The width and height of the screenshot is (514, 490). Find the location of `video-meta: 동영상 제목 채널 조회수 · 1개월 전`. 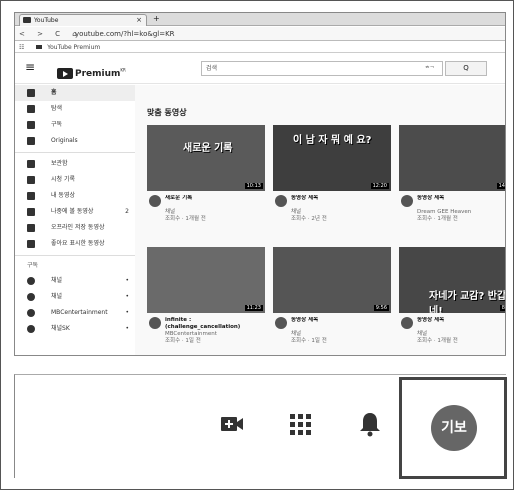

video-meta: 동영상 제목 채널 조회수 · 1개월 전 is located at coordinates (452, 331).